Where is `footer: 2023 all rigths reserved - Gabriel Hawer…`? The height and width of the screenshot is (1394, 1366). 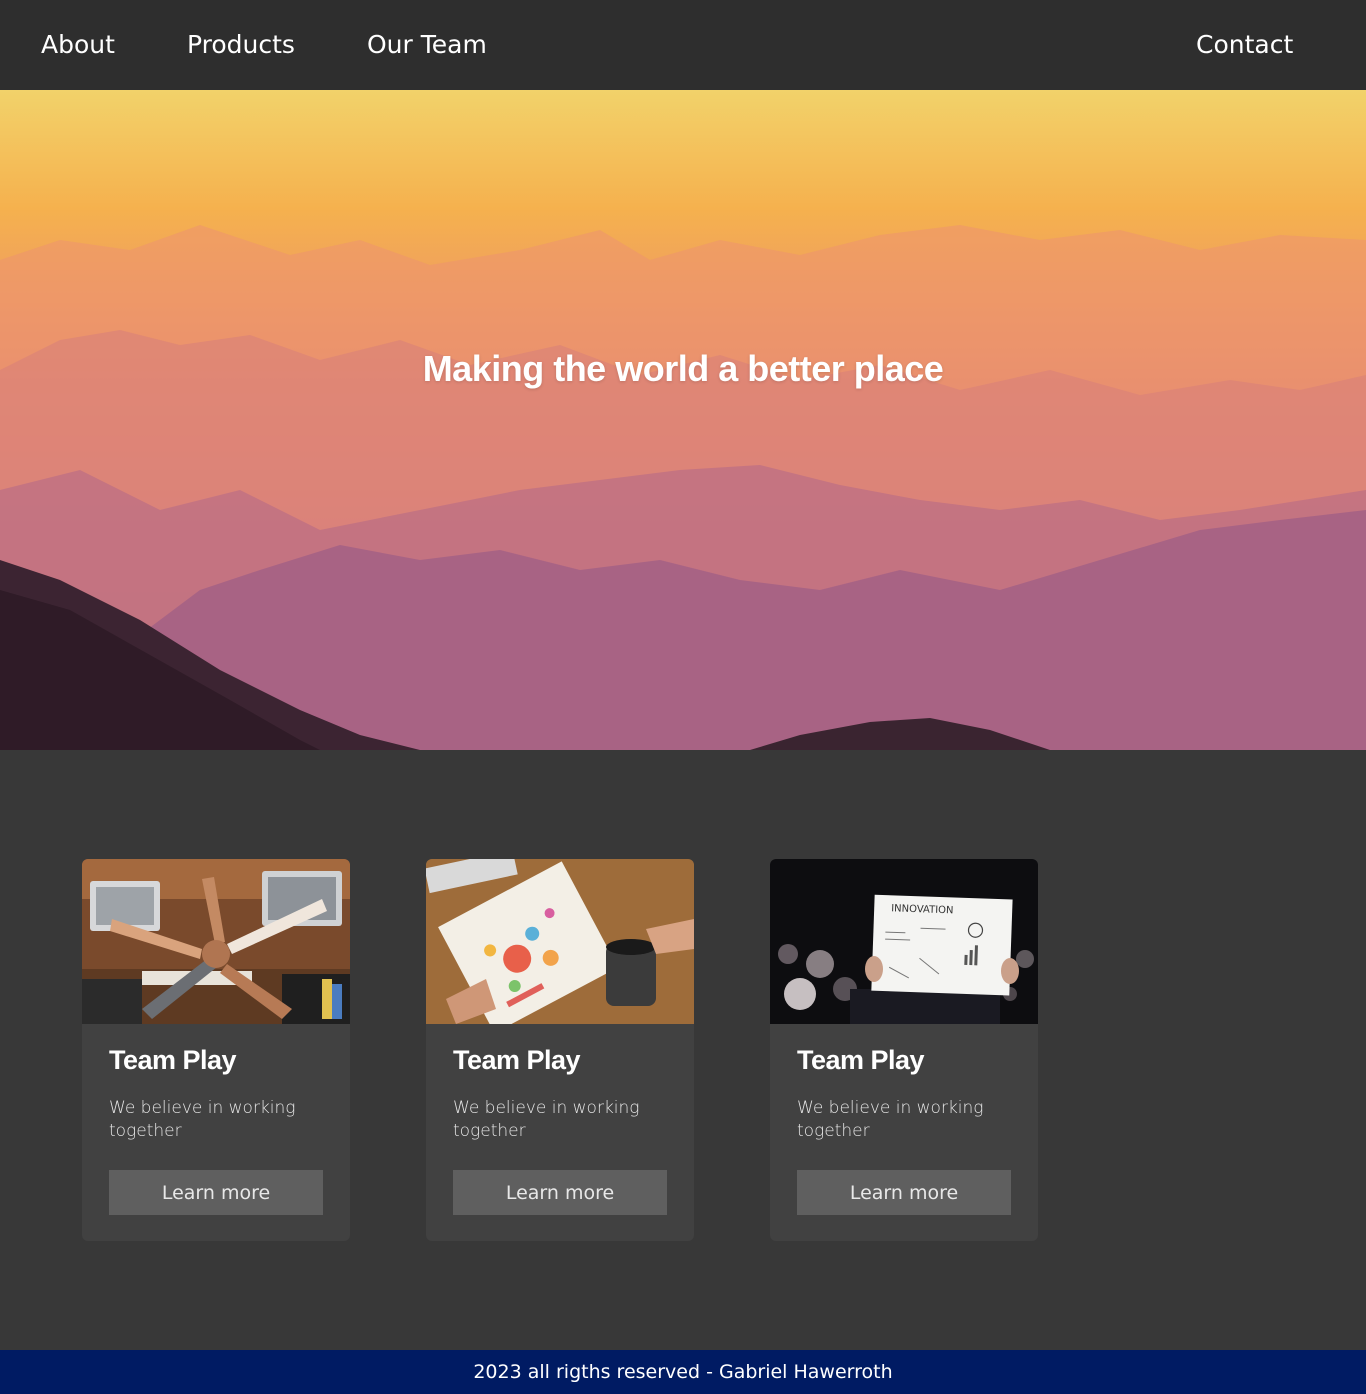 footer: 2023 all rigths reserved - Gabriel Hawer… is located at coordinates (683, 1372).